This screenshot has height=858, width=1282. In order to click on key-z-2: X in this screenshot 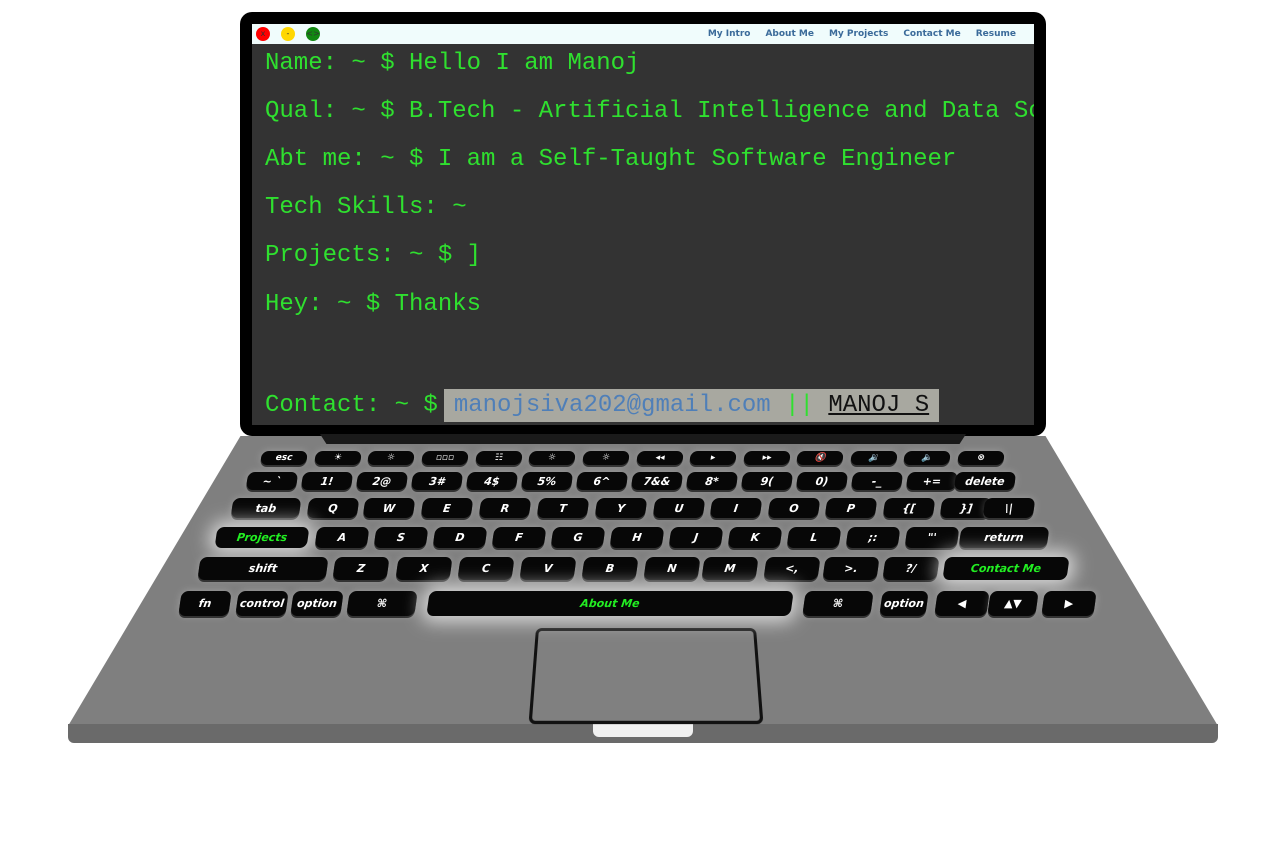, I will do `click(424, 568)`.